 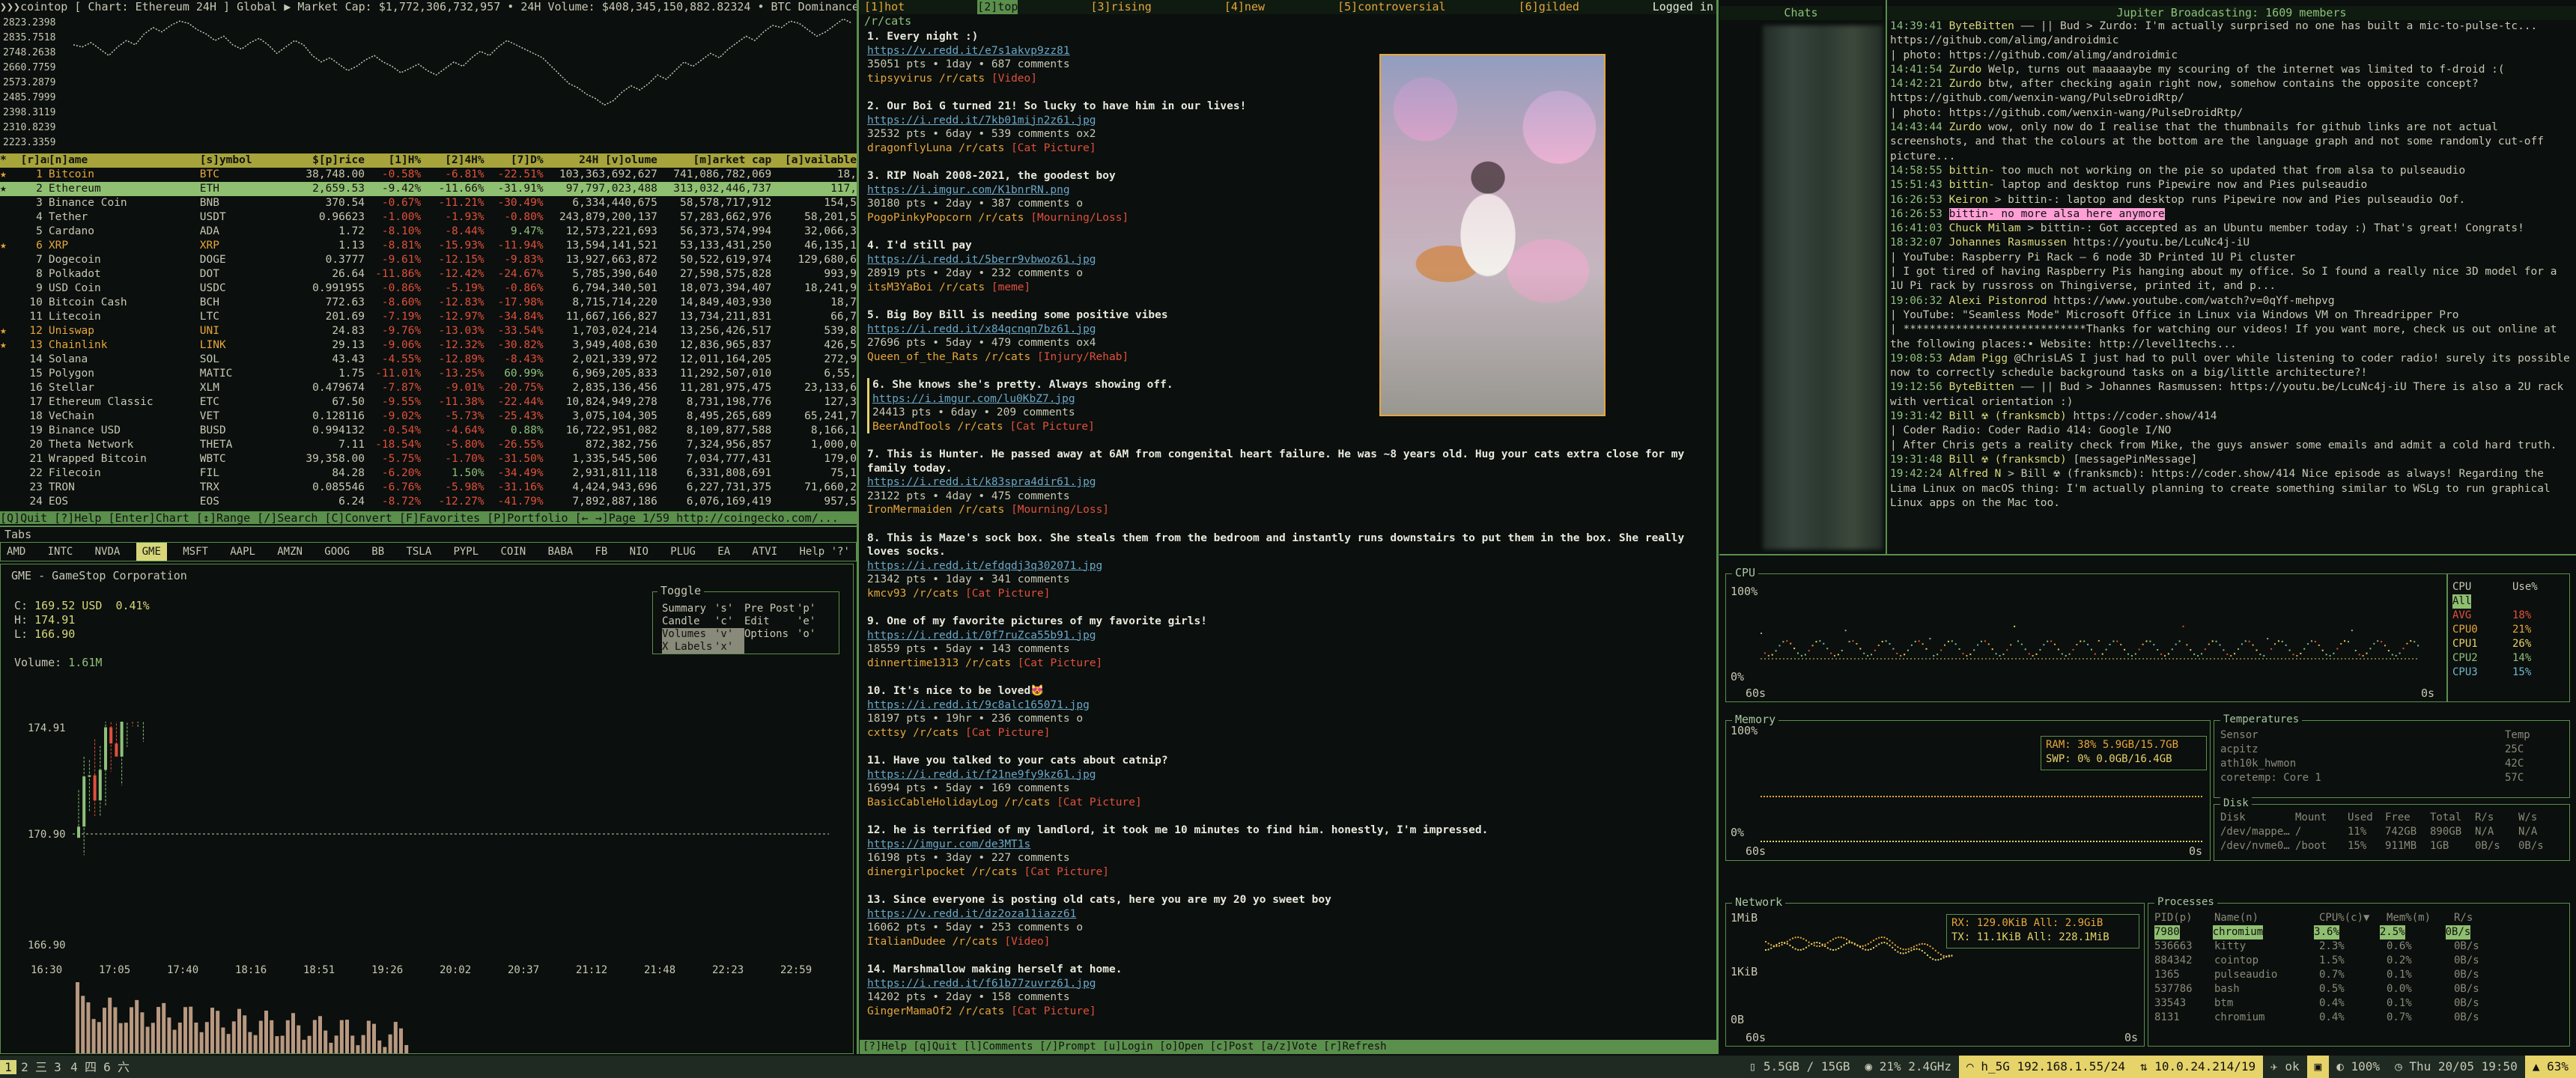 I want to click on post-username: GingerMamaOf2, so click(x=910, y=1011).